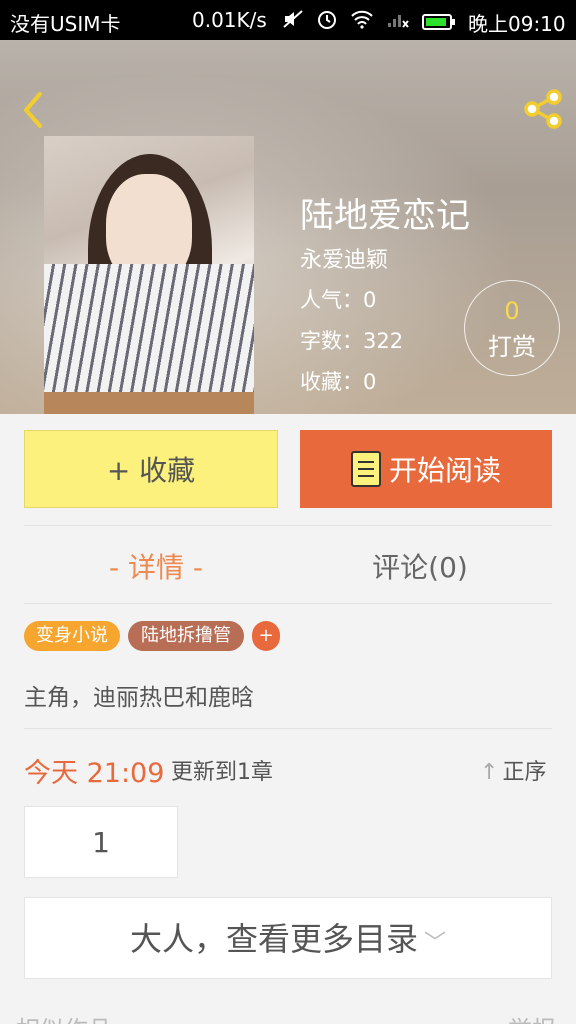 The height and width of the screenshot is (1024, 576). What do you see at coordinates (186, 636) in the screenshot?
I see `tag-custom: 陆地拆撸管` at bounding box center [186, 636].